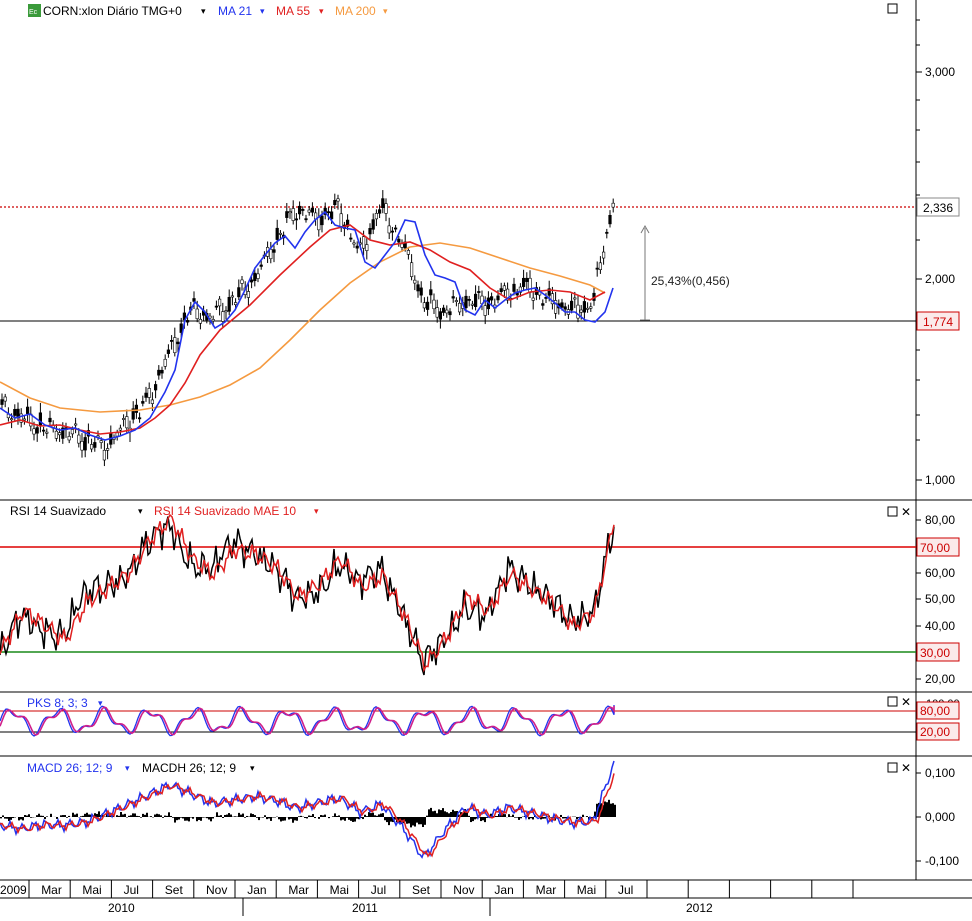  What do you see at coordinates (935, 711) in the screenshot?
I see `pks-upper-label: 80,00` at bounding box center [935, 711].